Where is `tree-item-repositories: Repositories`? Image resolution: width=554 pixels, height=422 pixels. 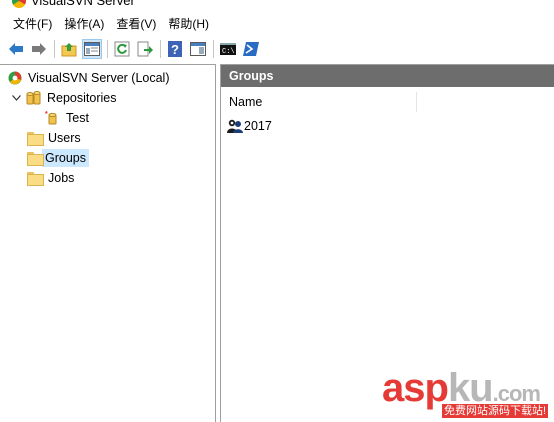
tree-item-repositories: Repositories is located at coordinates (64, 97).